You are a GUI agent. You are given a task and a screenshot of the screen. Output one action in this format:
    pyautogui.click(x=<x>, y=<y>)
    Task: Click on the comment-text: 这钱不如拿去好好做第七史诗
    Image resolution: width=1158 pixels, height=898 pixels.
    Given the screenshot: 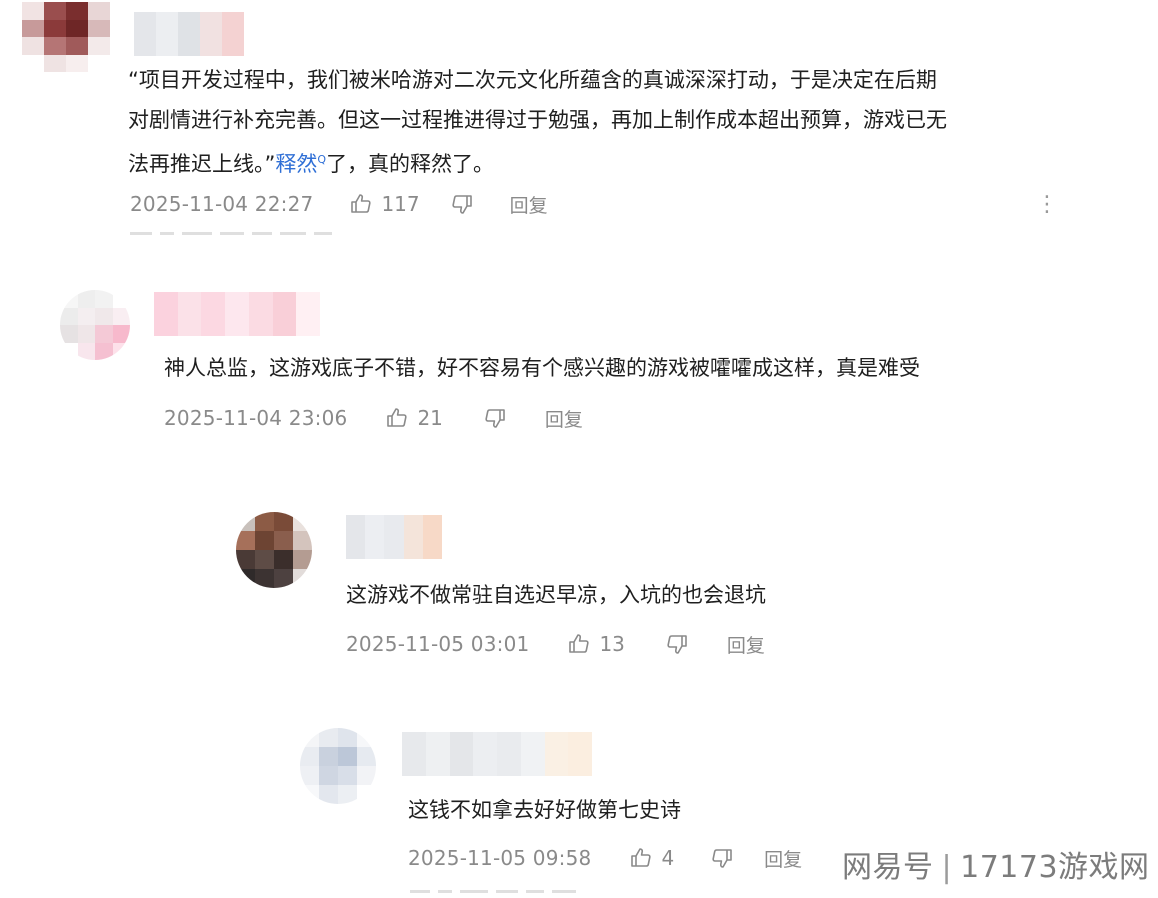 What is the action you would take?
    pyautogui.click(x=544, y=810)
    